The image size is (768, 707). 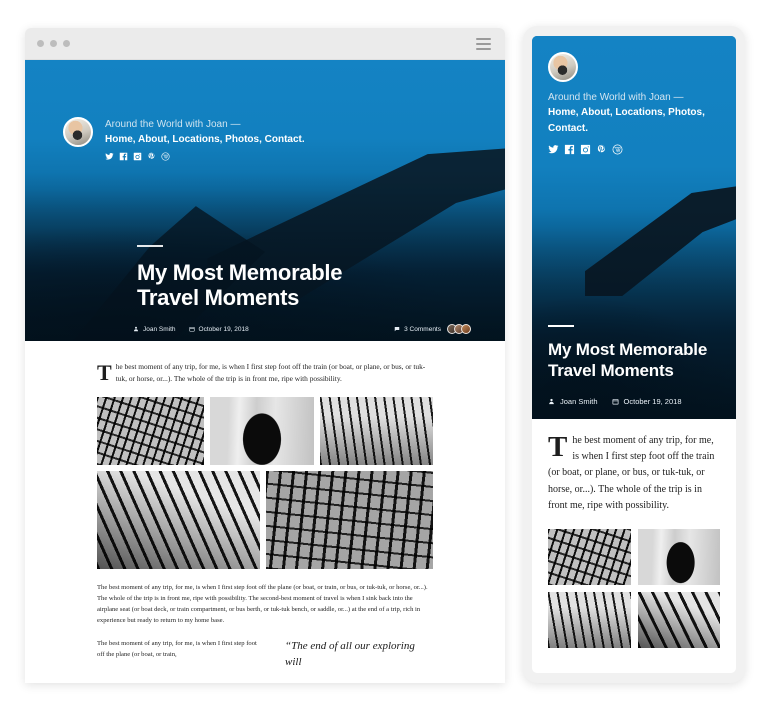 What do you see at coordinates (262, 430) in the screenshot?
I see `gallery-image-traveler-with-backpack-motion-blur` at bounding box center [262, 430].